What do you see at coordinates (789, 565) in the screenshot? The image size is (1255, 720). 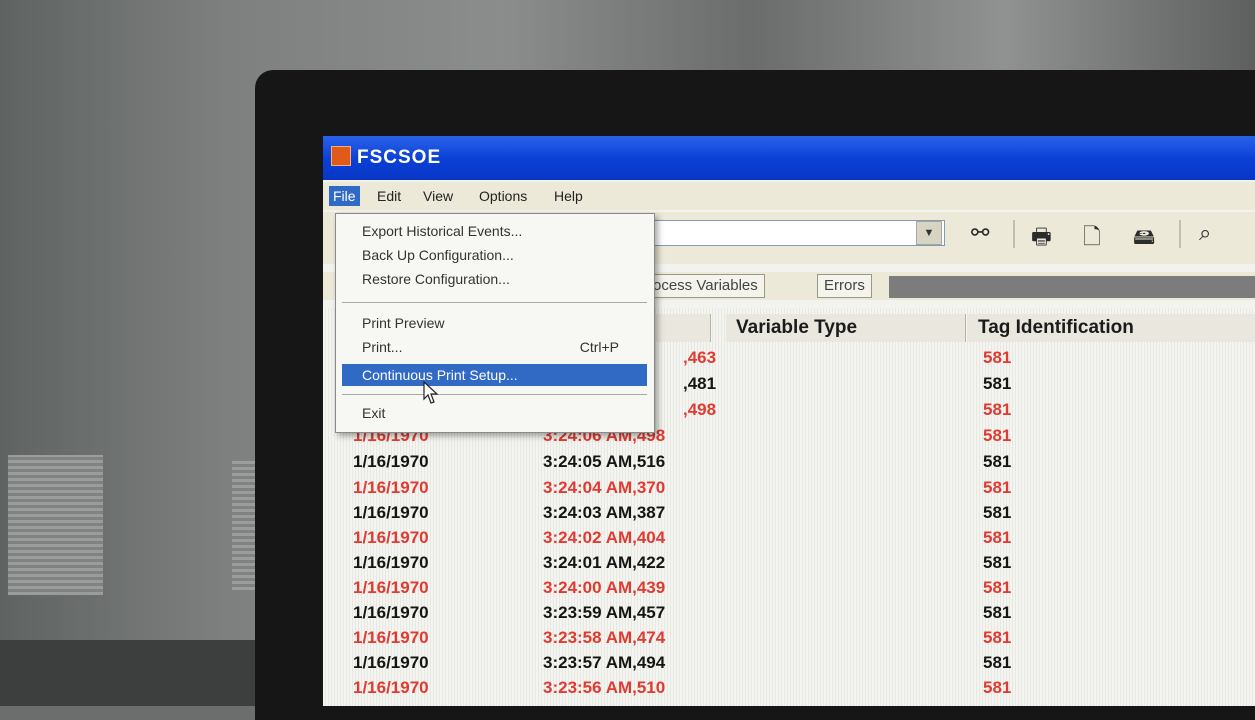 I see `table-row: 1/16/1970 3:24:01 AM,422 581` at bounding box center [789, 565].